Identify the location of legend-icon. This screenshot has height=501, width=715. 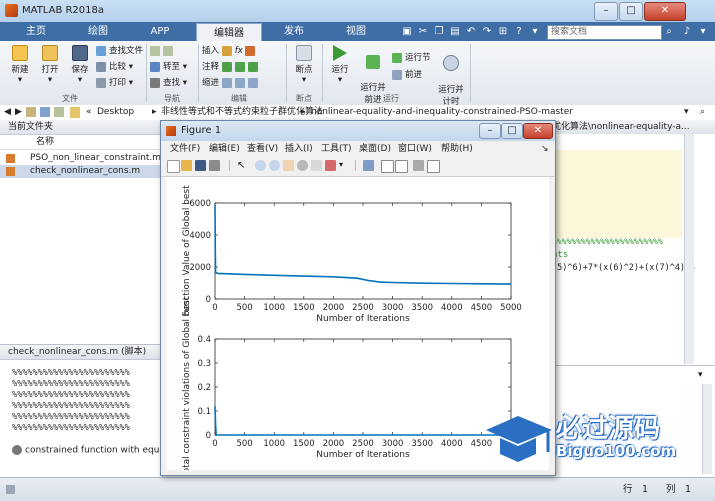
(401, 166).